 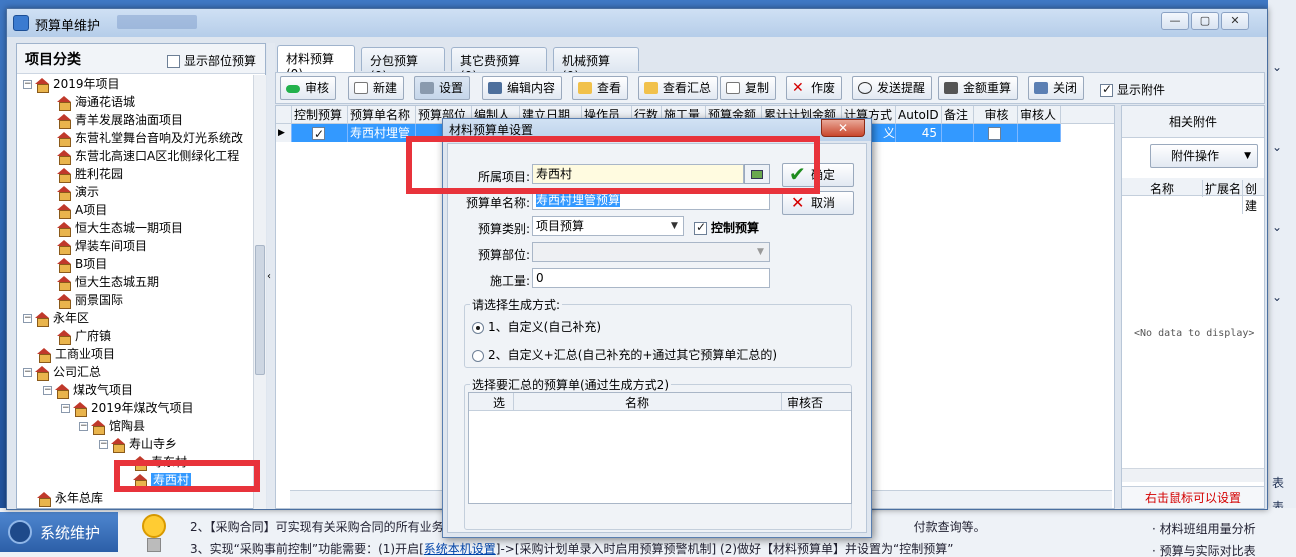 What do you see at coordinates (1193, 475) in the screenshot?
I see `attachments-hscroll` at bounding box center [1193, 475].